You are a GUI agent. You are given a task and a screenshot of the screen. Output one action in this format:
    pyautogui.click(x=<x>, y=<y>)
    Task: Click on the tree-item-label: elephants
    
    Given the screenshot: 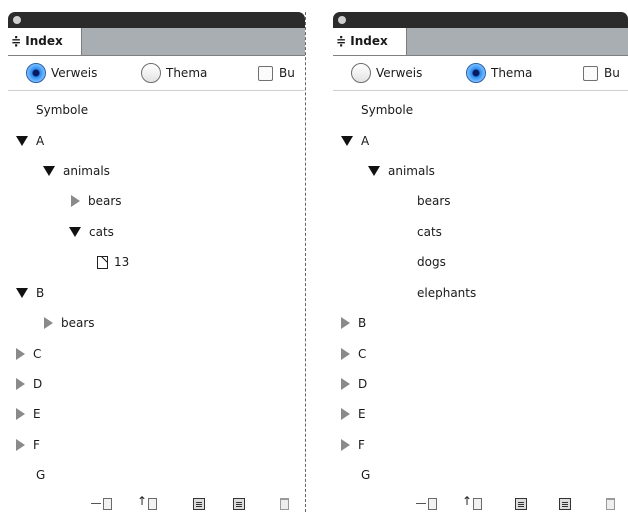 What is the action you would take?
    pyautogui.click(x=447, y=293)
    